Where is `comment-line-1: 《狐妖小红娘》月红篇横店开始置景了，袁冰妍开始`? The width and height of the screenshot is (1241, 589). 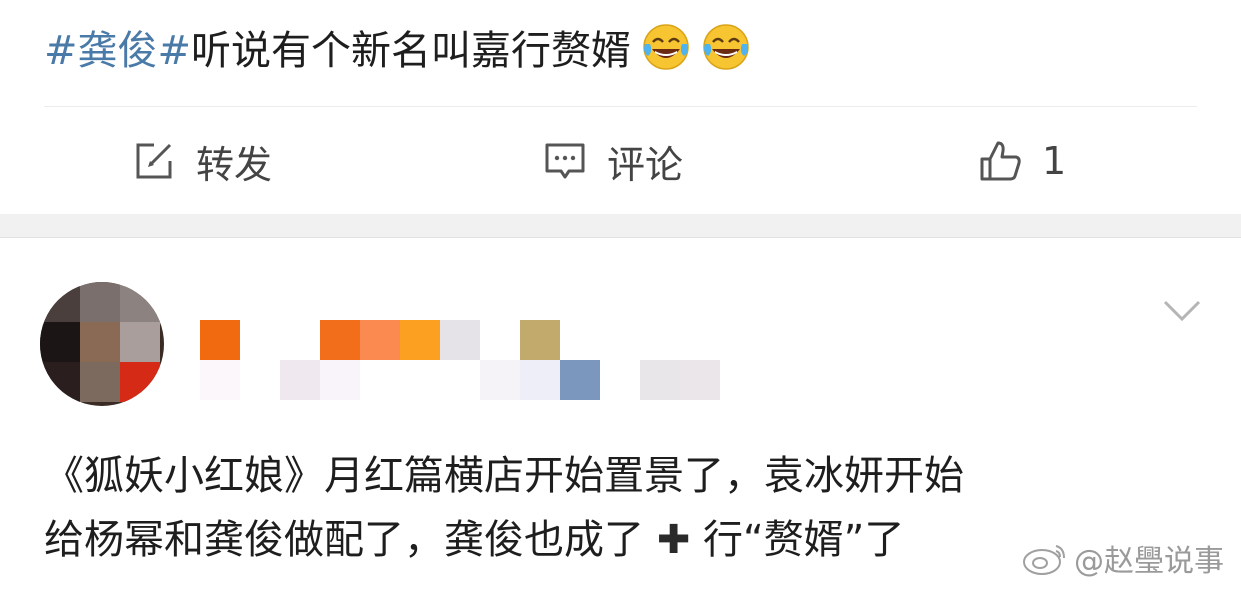 comment-line-1: 《狐妖小红娘》月红篇横店开始置景了，袁冰妍开始 is located at coordinates (504, 476).